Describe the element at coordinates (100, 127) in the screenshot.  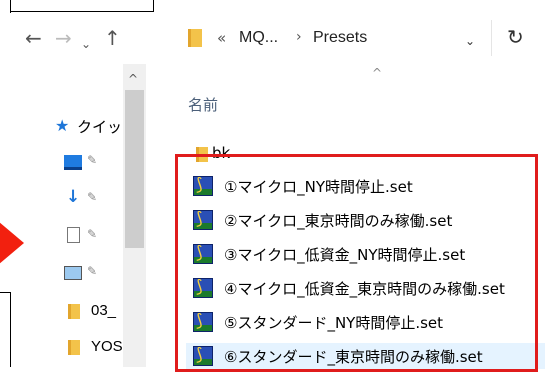
I see `quick-access-label: クイッ` at that location.